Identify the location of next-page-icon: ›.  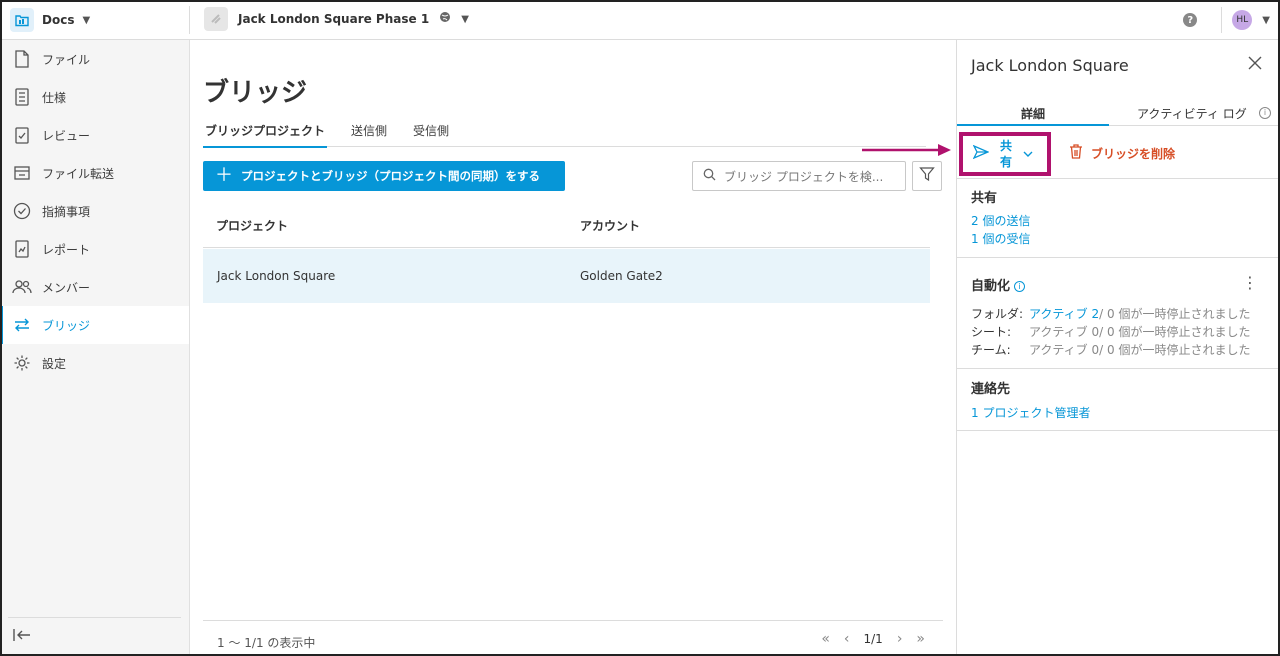
(900, 639).